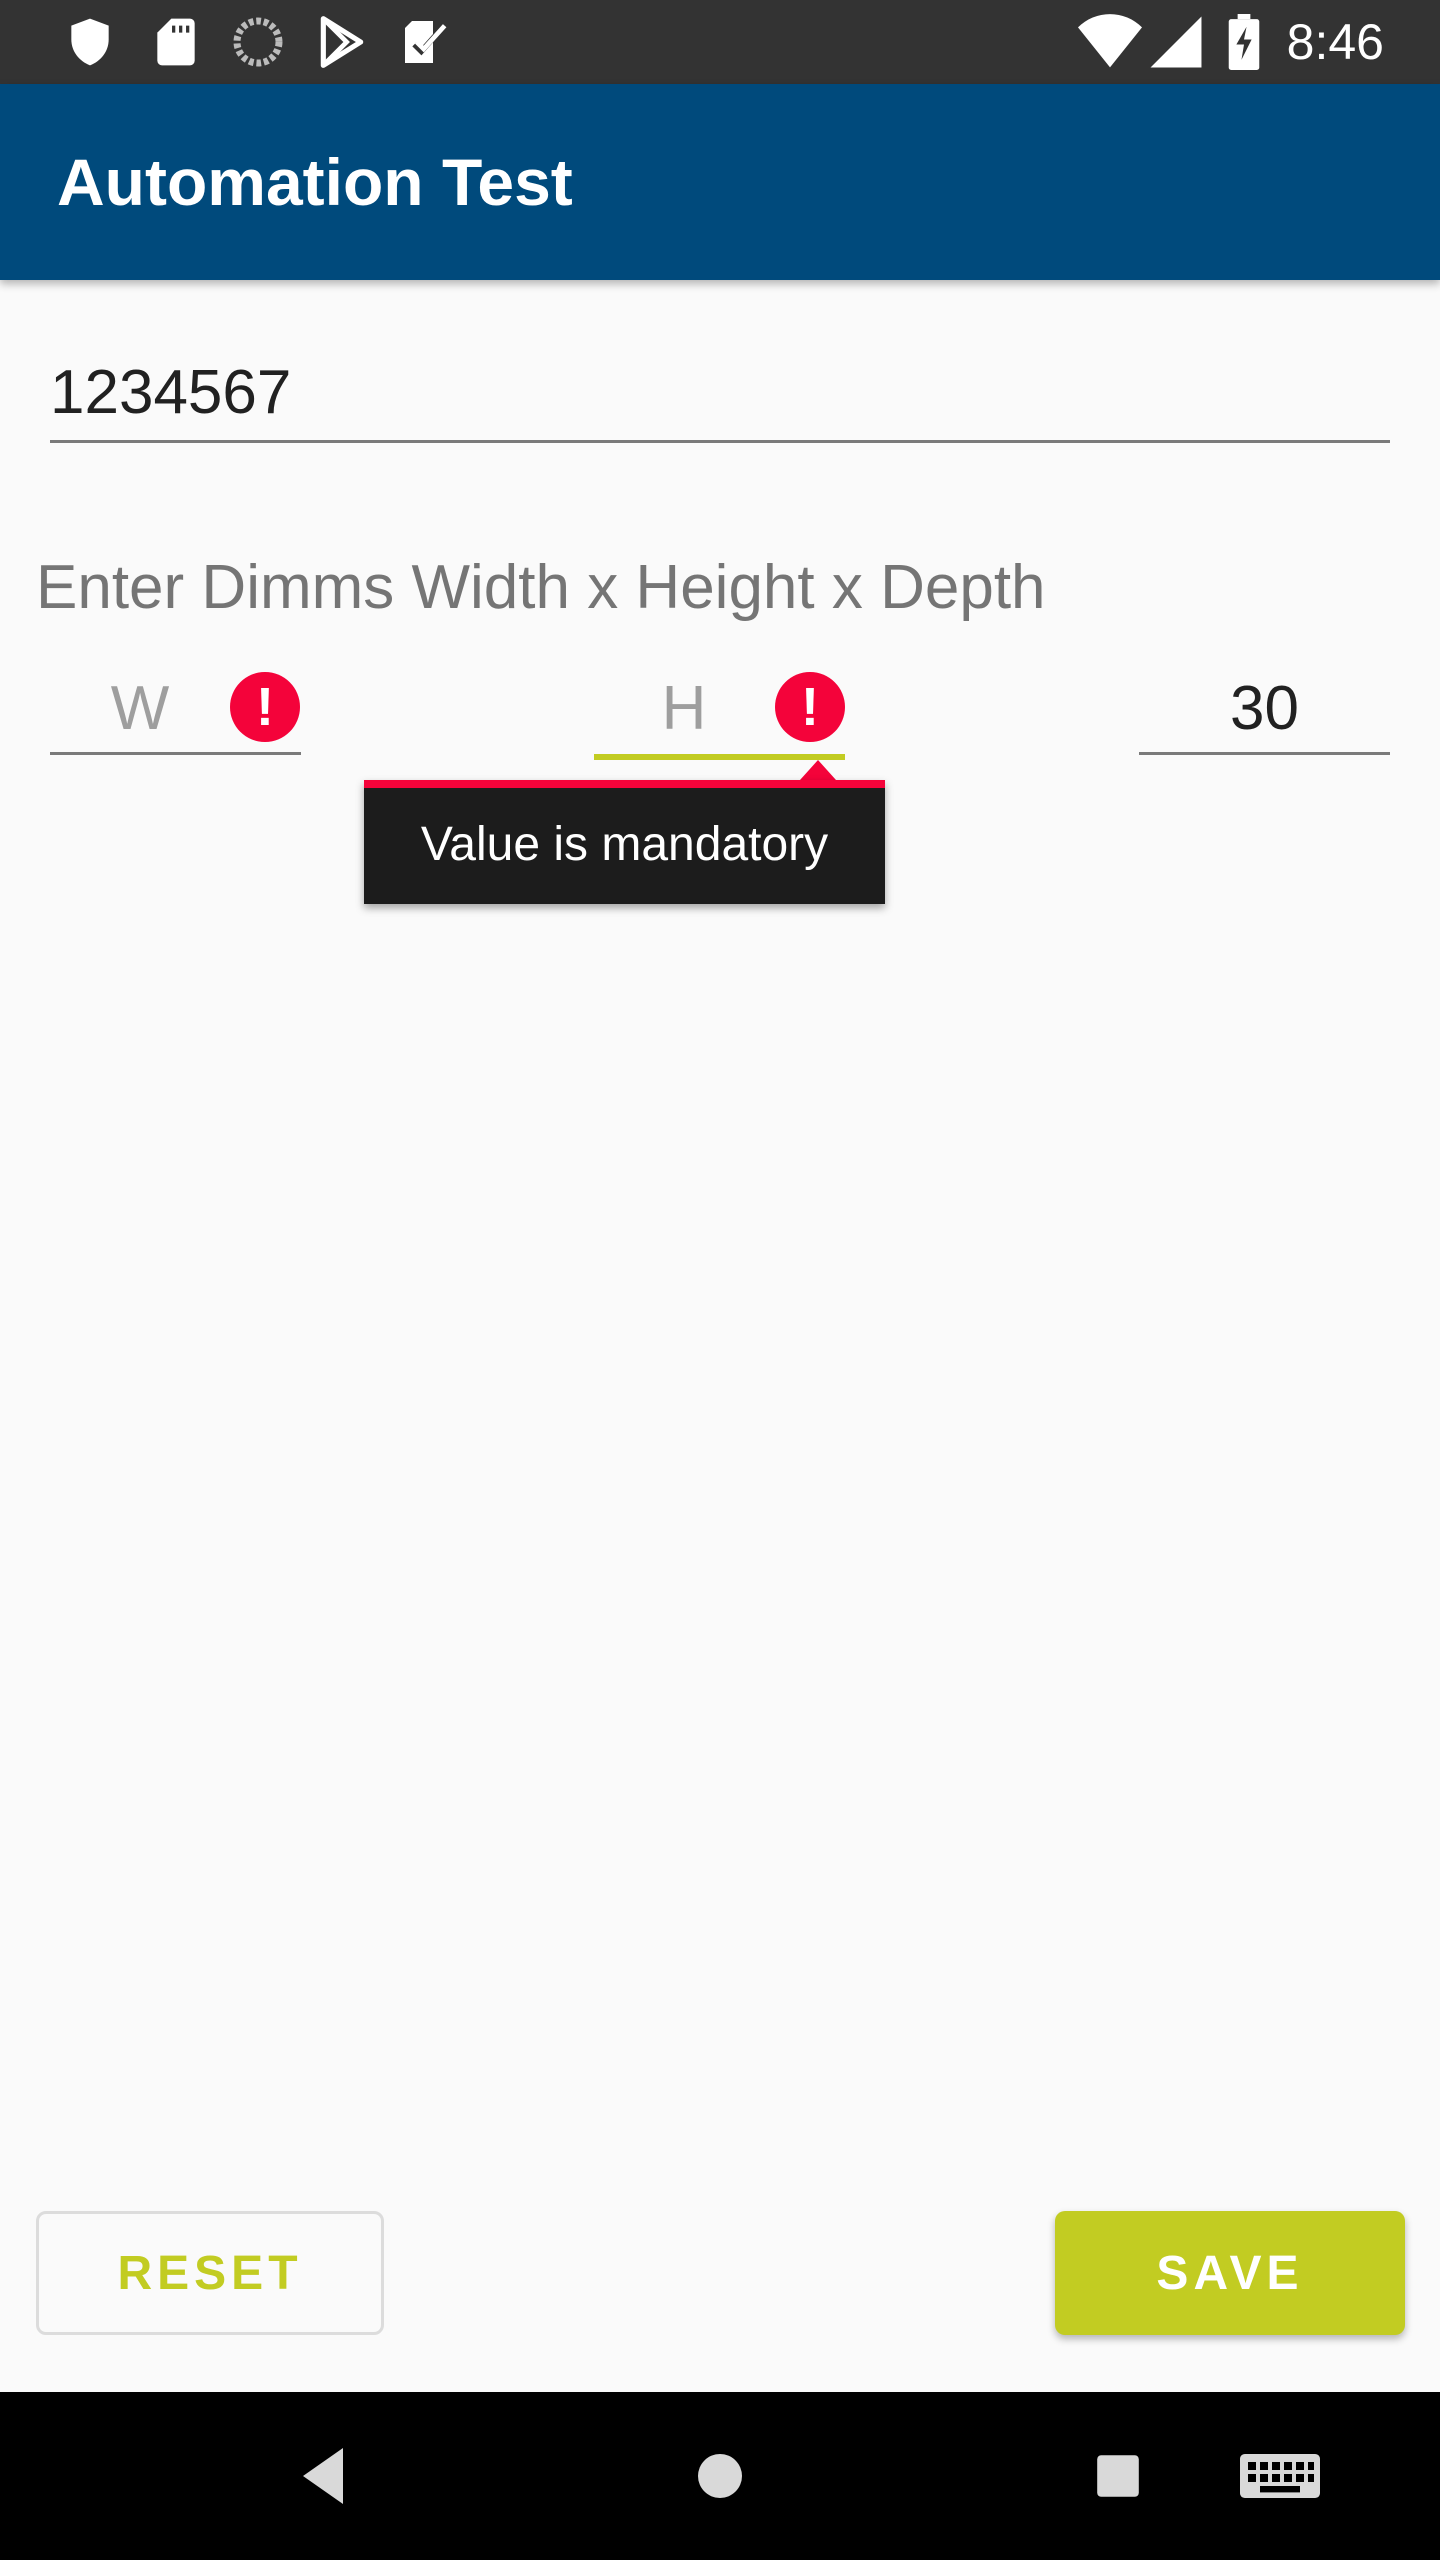 This screenshot has height=2560, width=1440. What do you see at coordinates (210, 2273) in the screenshot?
I see `reset-button: RESET` at bounding box center [210, 2273].